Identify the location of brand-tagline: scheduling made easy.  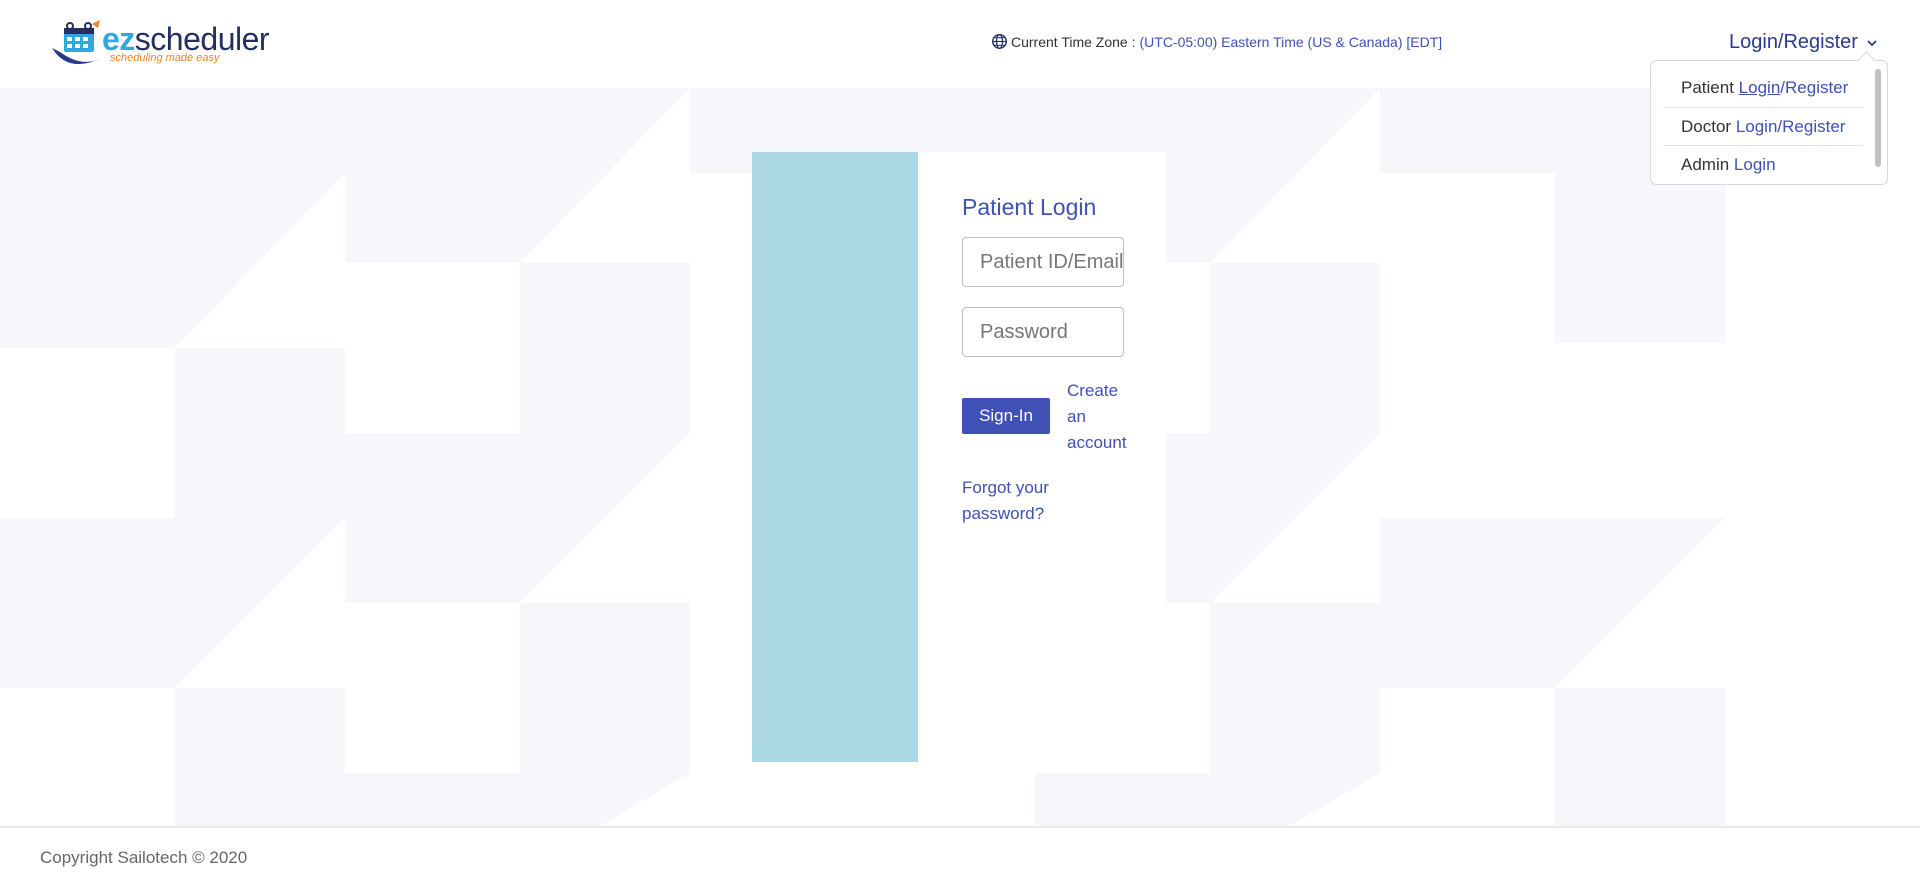
(165, 58).